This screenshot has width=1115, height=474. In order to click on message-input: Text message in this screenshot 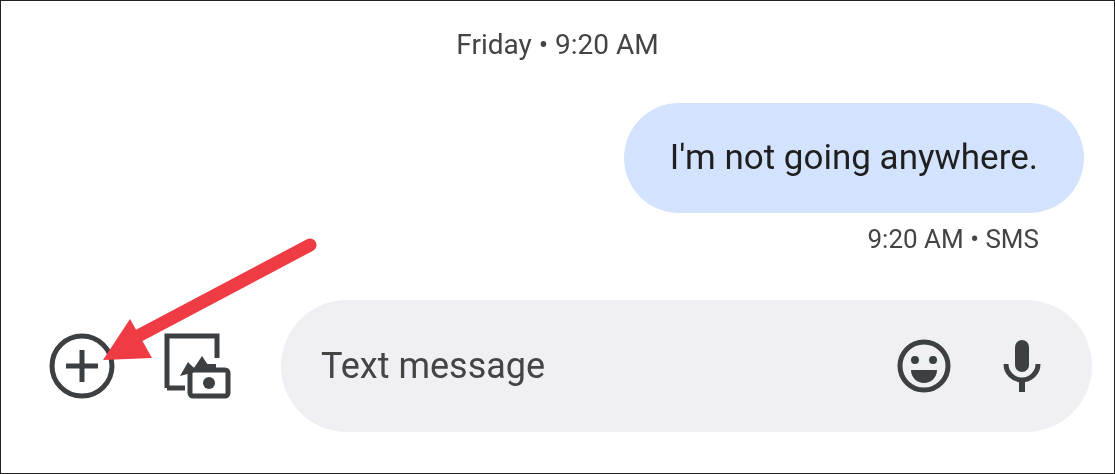, I will do `click(608, 366)`.